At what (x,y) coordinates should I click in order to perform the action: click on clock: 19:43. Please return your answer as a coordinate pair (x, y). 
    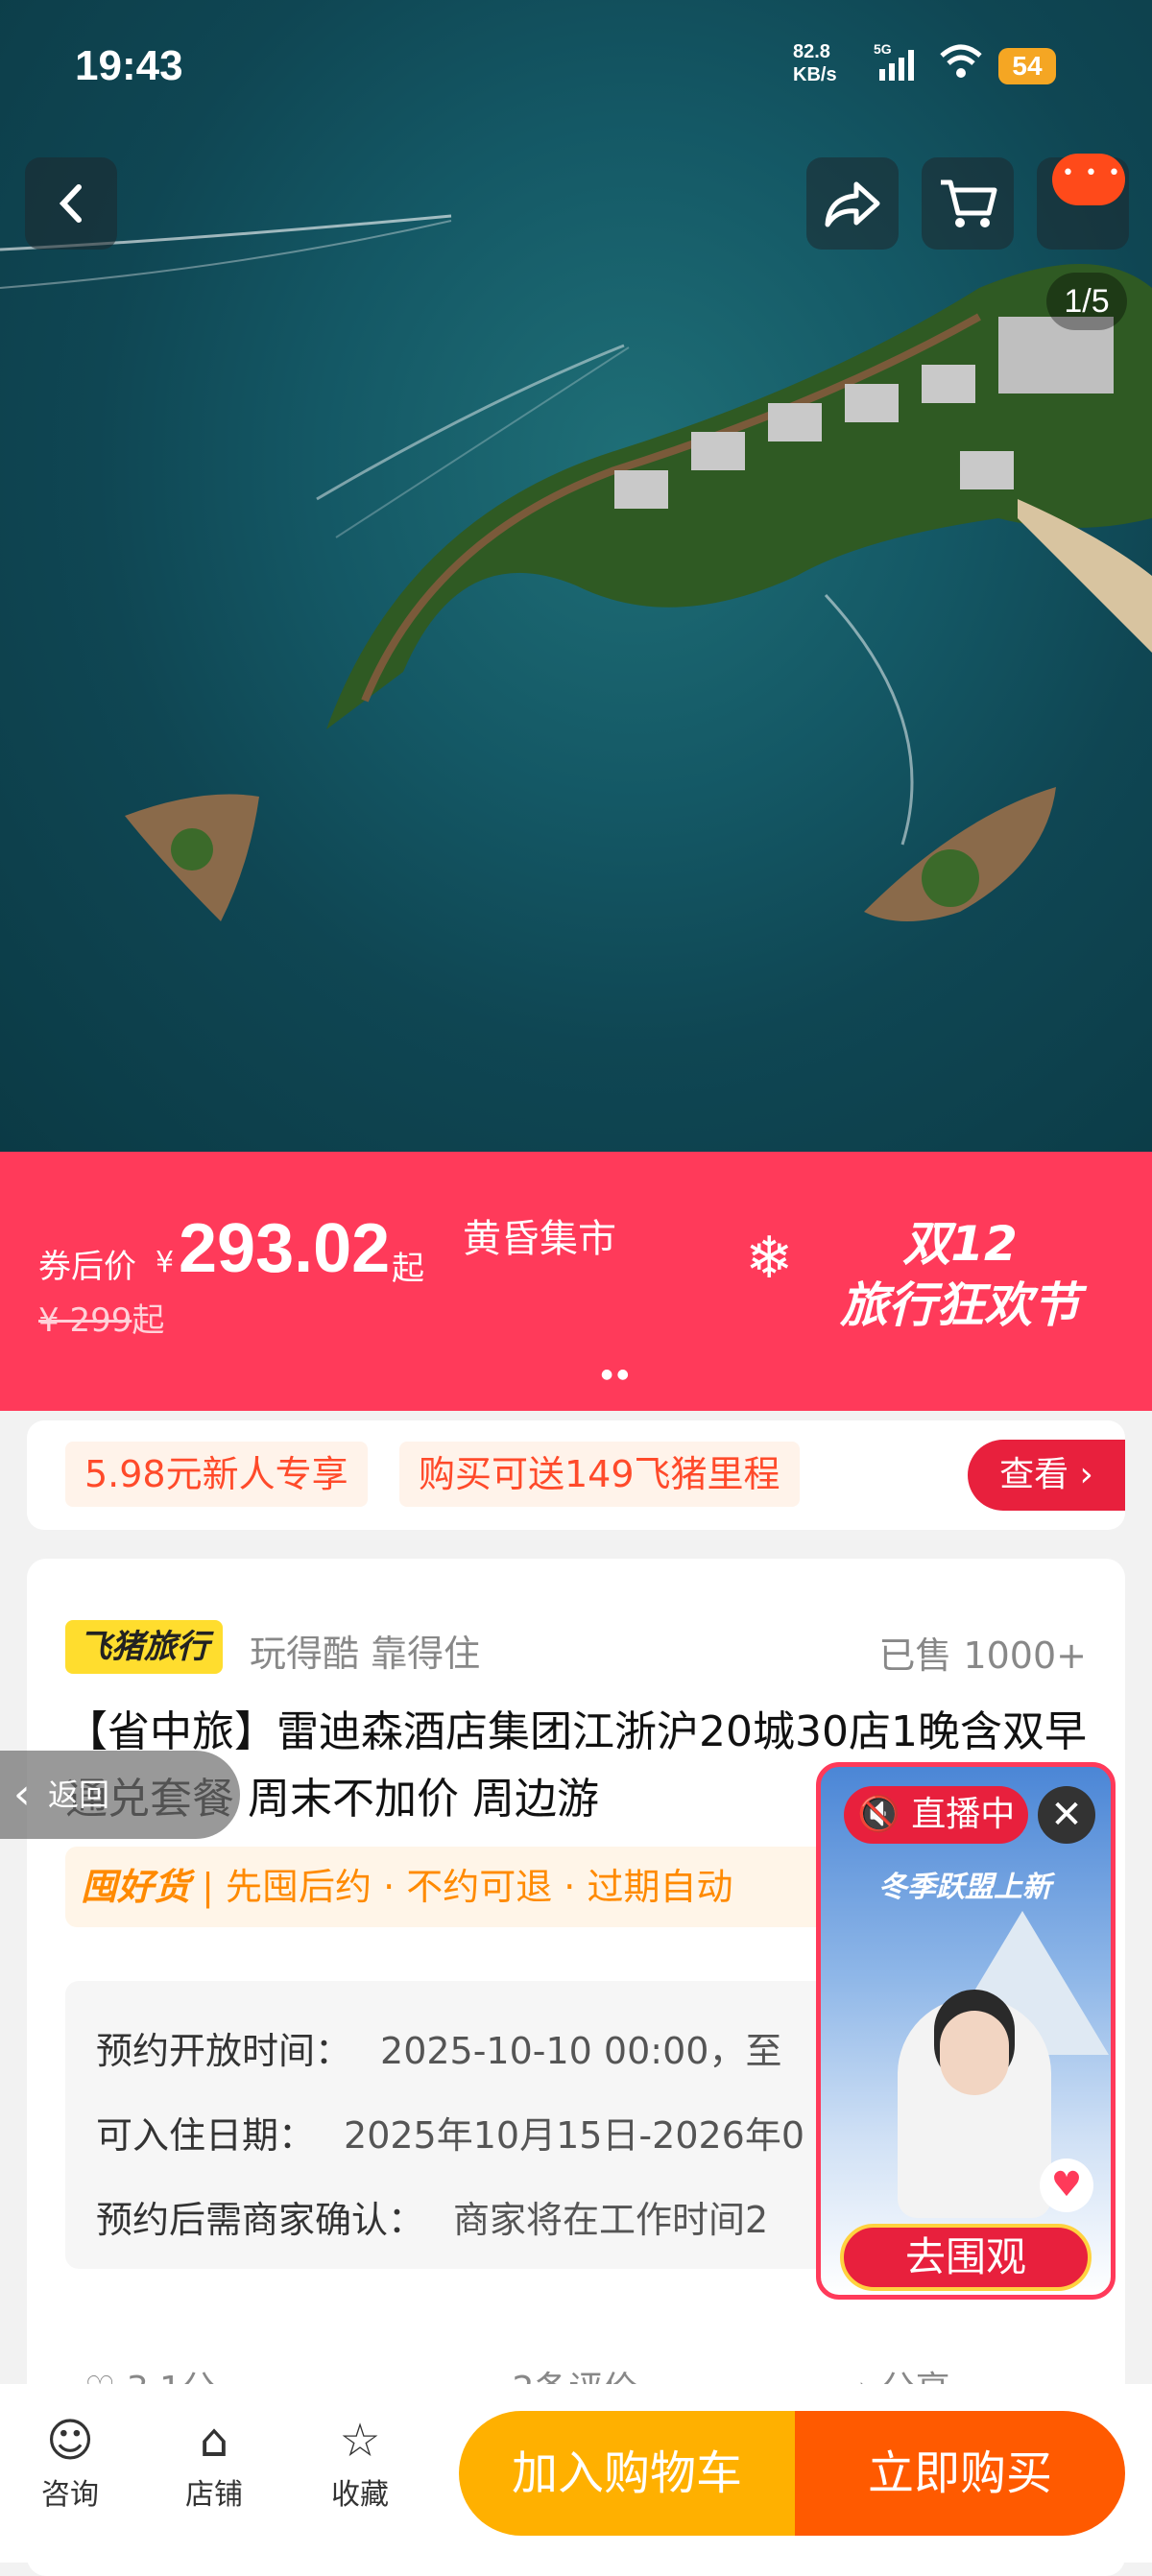
    Looking at the image, I should click on (129, 65).